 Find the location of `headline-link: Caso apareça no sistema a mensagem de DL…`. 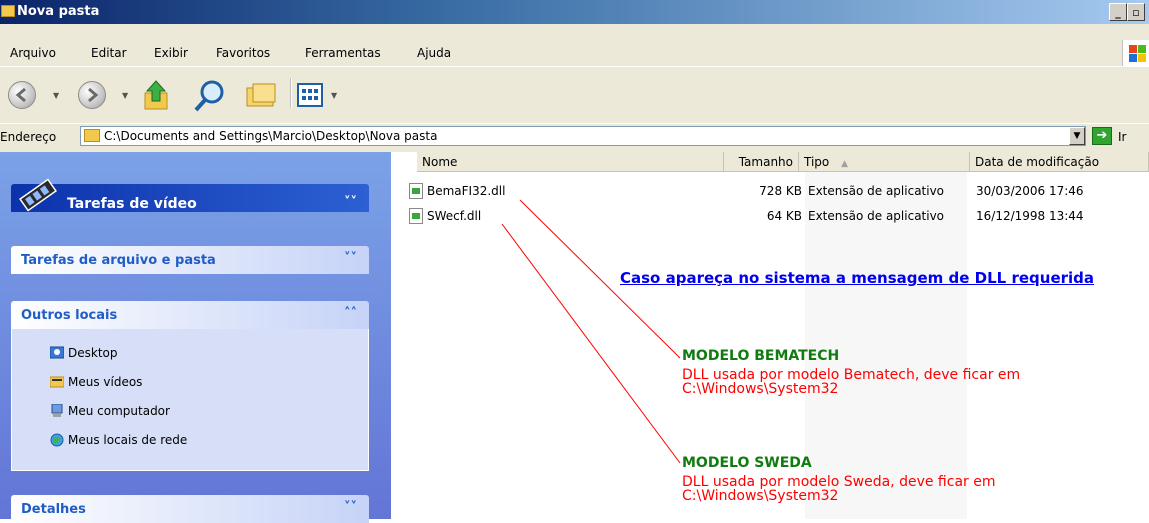

headline-link: Caso apareça no sistema a mensagem de DL… is located at coordinates (857, 278).